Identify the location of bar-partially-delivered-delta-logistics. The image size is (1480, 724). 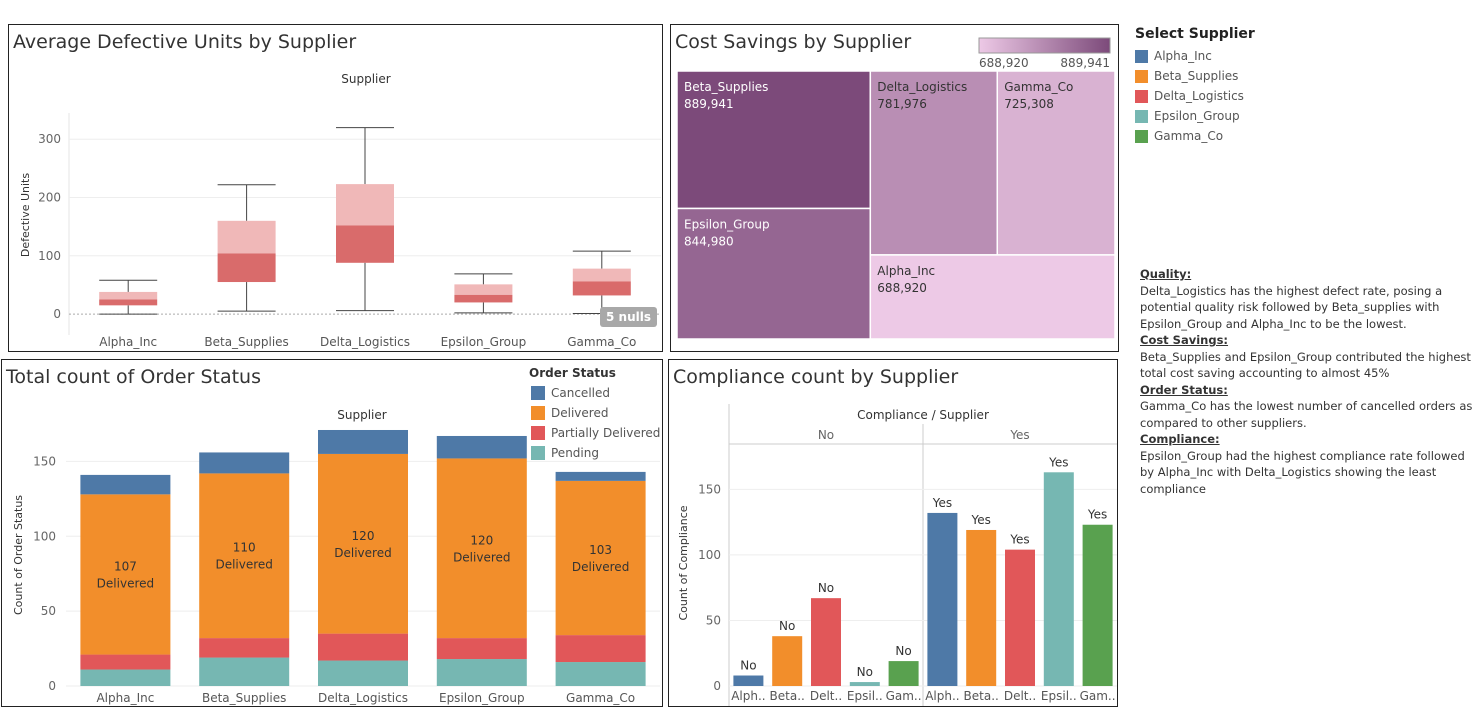
(363, 647).